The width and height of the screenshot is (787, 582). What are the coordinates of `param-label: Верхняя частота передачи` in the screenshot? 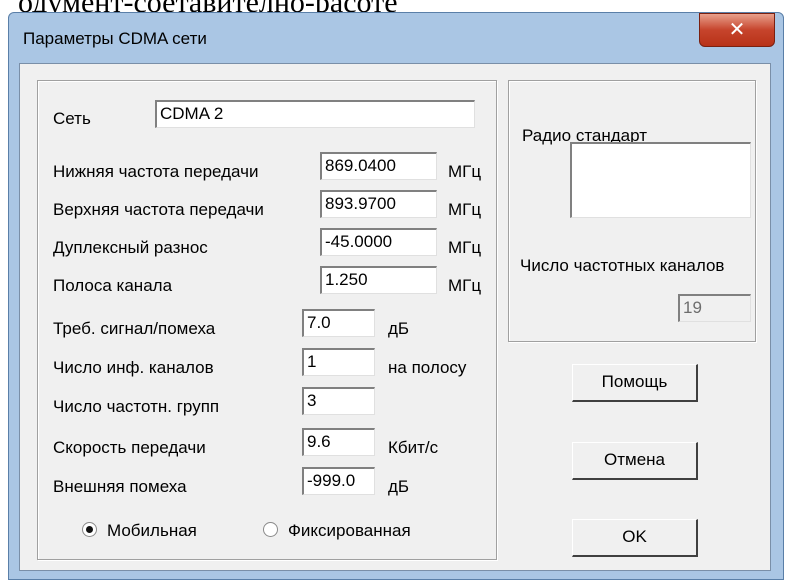 It's located at (158, 209).